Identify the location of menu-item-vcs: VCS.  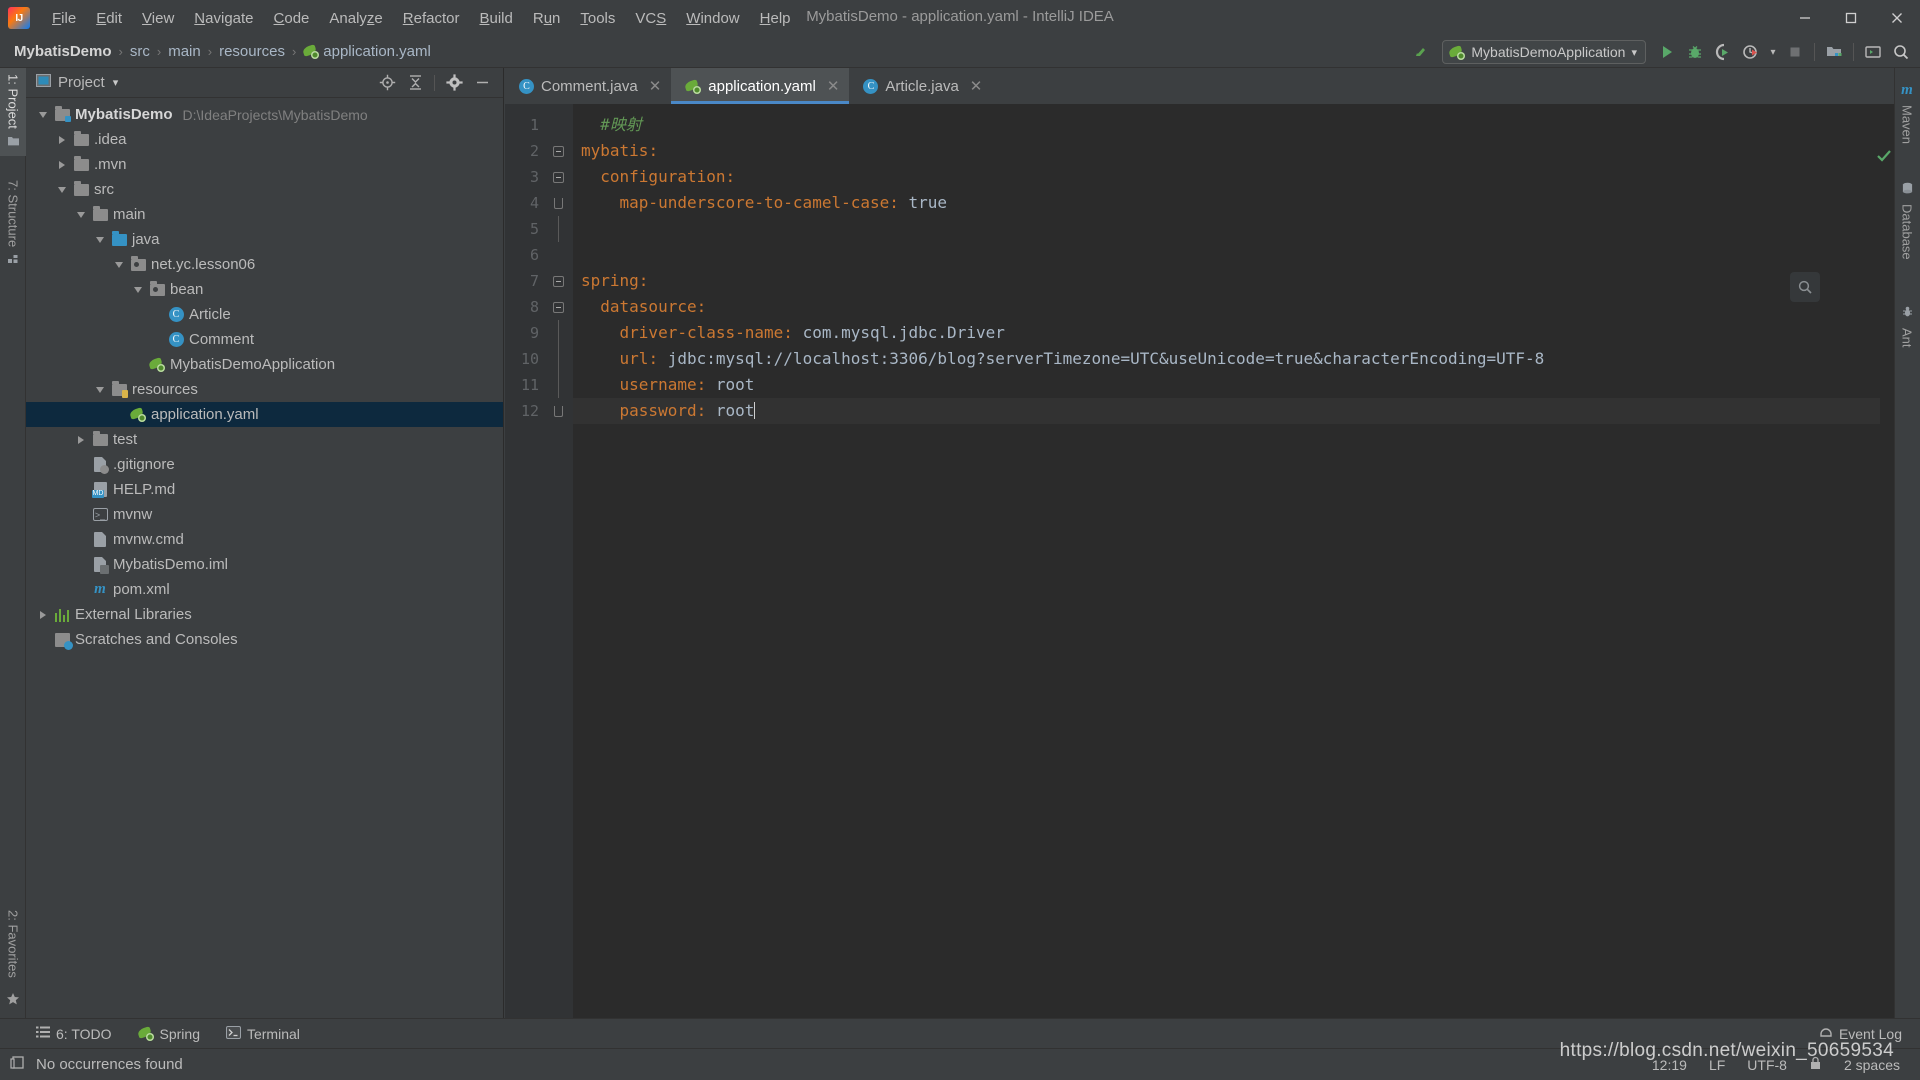
(650, 18).